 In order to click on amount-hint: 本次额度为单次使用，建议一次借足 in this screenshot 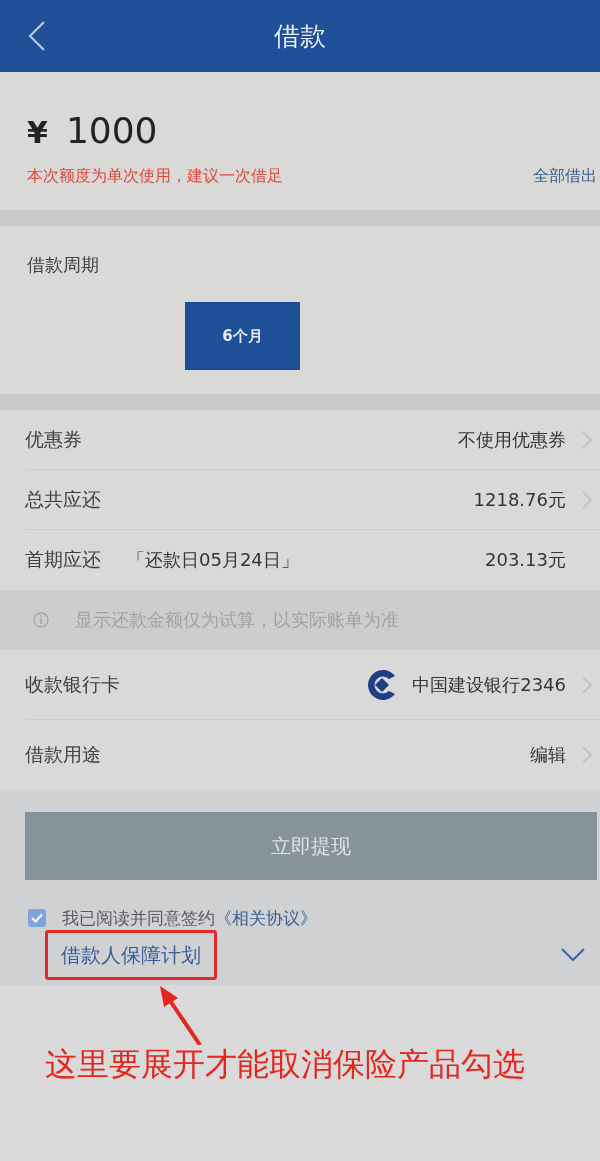, I will do `click(155, 176)`.